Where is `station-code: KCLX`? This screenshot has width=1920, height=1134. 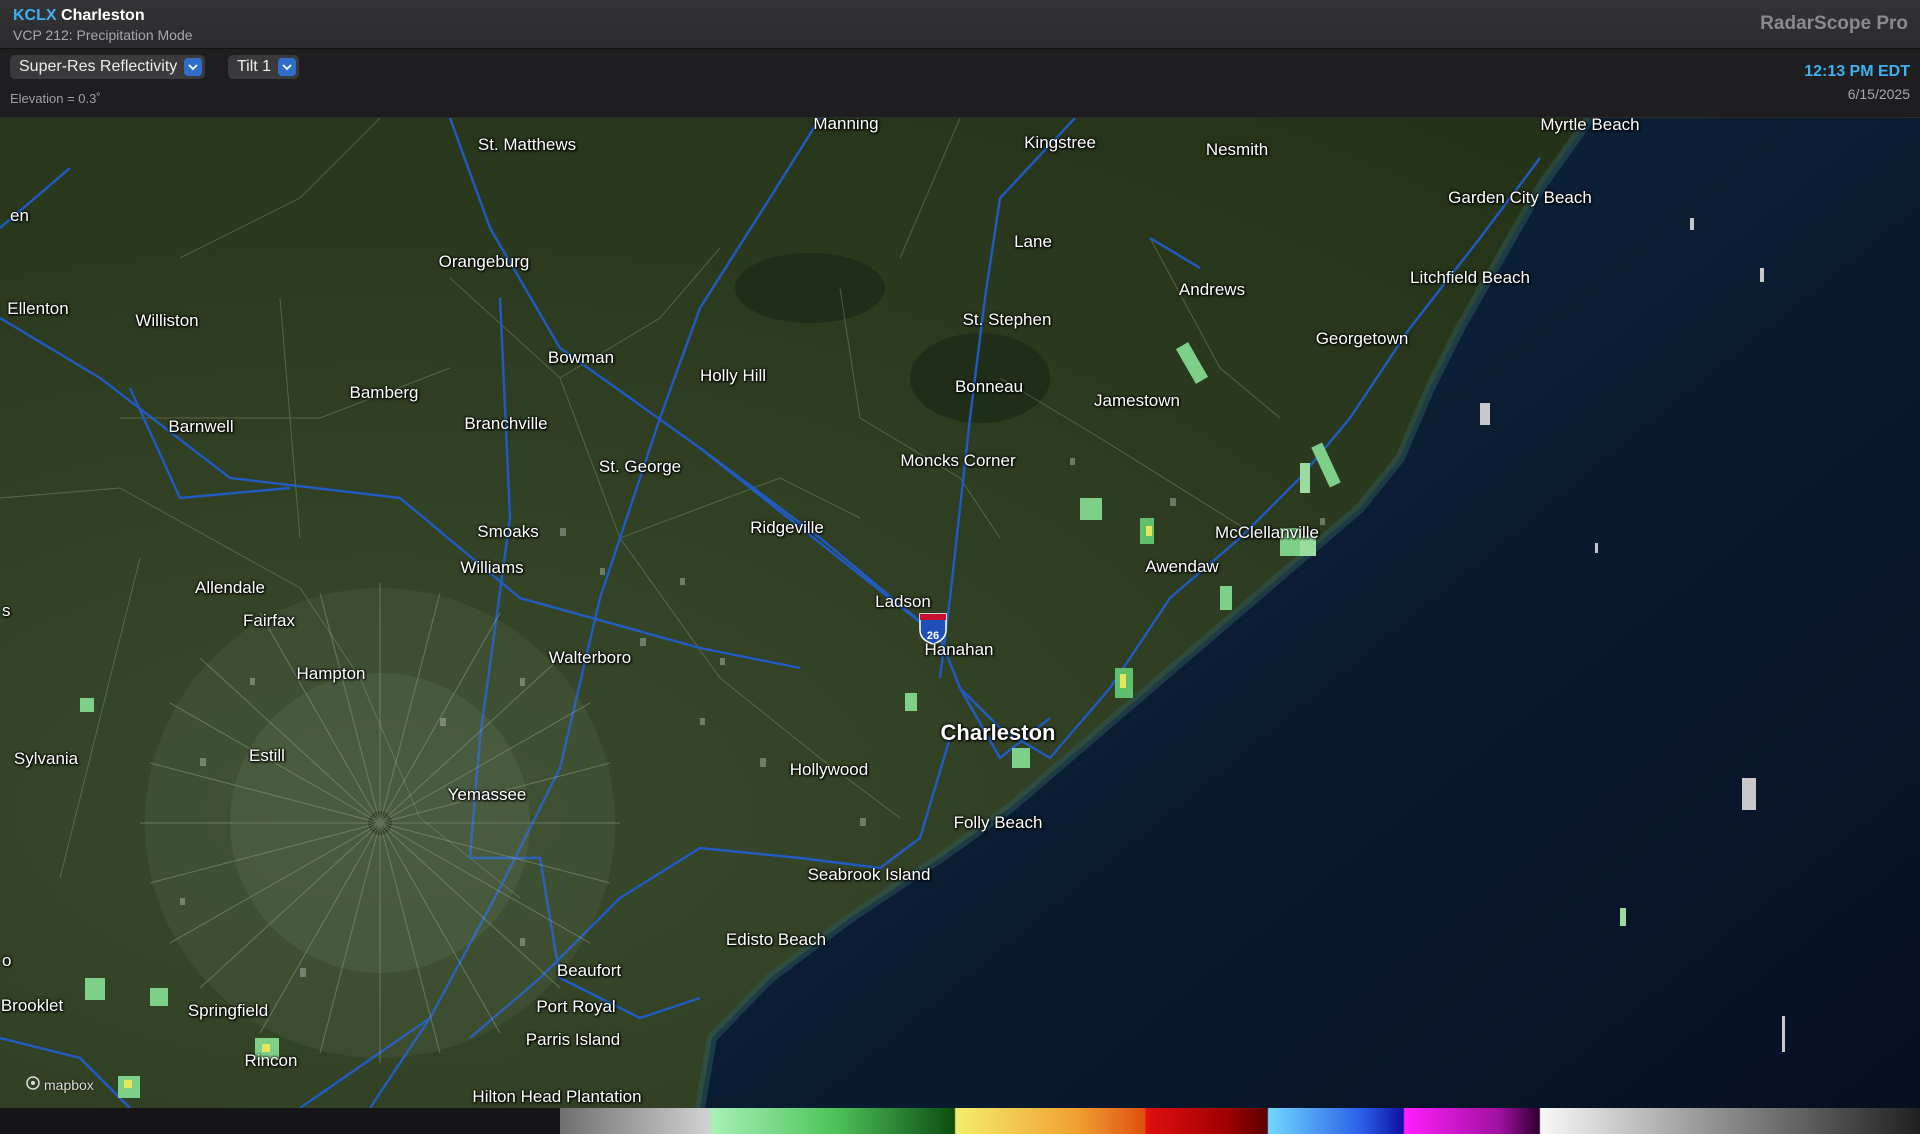 station-code: KCLX is located at coordinates (35, 15).